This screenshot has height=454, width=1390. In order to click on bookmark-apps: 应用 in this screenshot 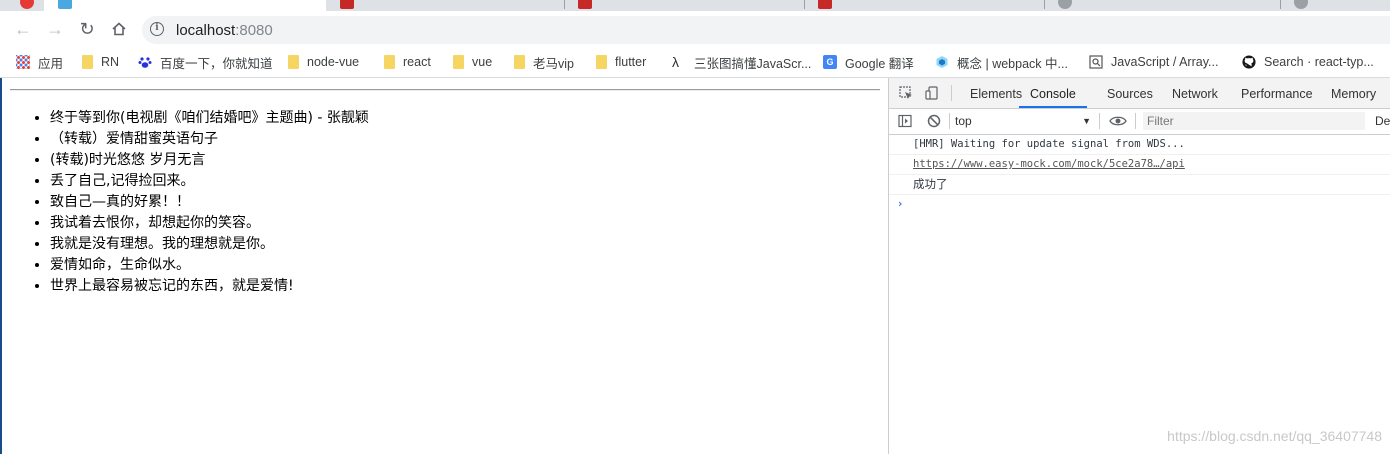, I will do `click(39, 62)`.